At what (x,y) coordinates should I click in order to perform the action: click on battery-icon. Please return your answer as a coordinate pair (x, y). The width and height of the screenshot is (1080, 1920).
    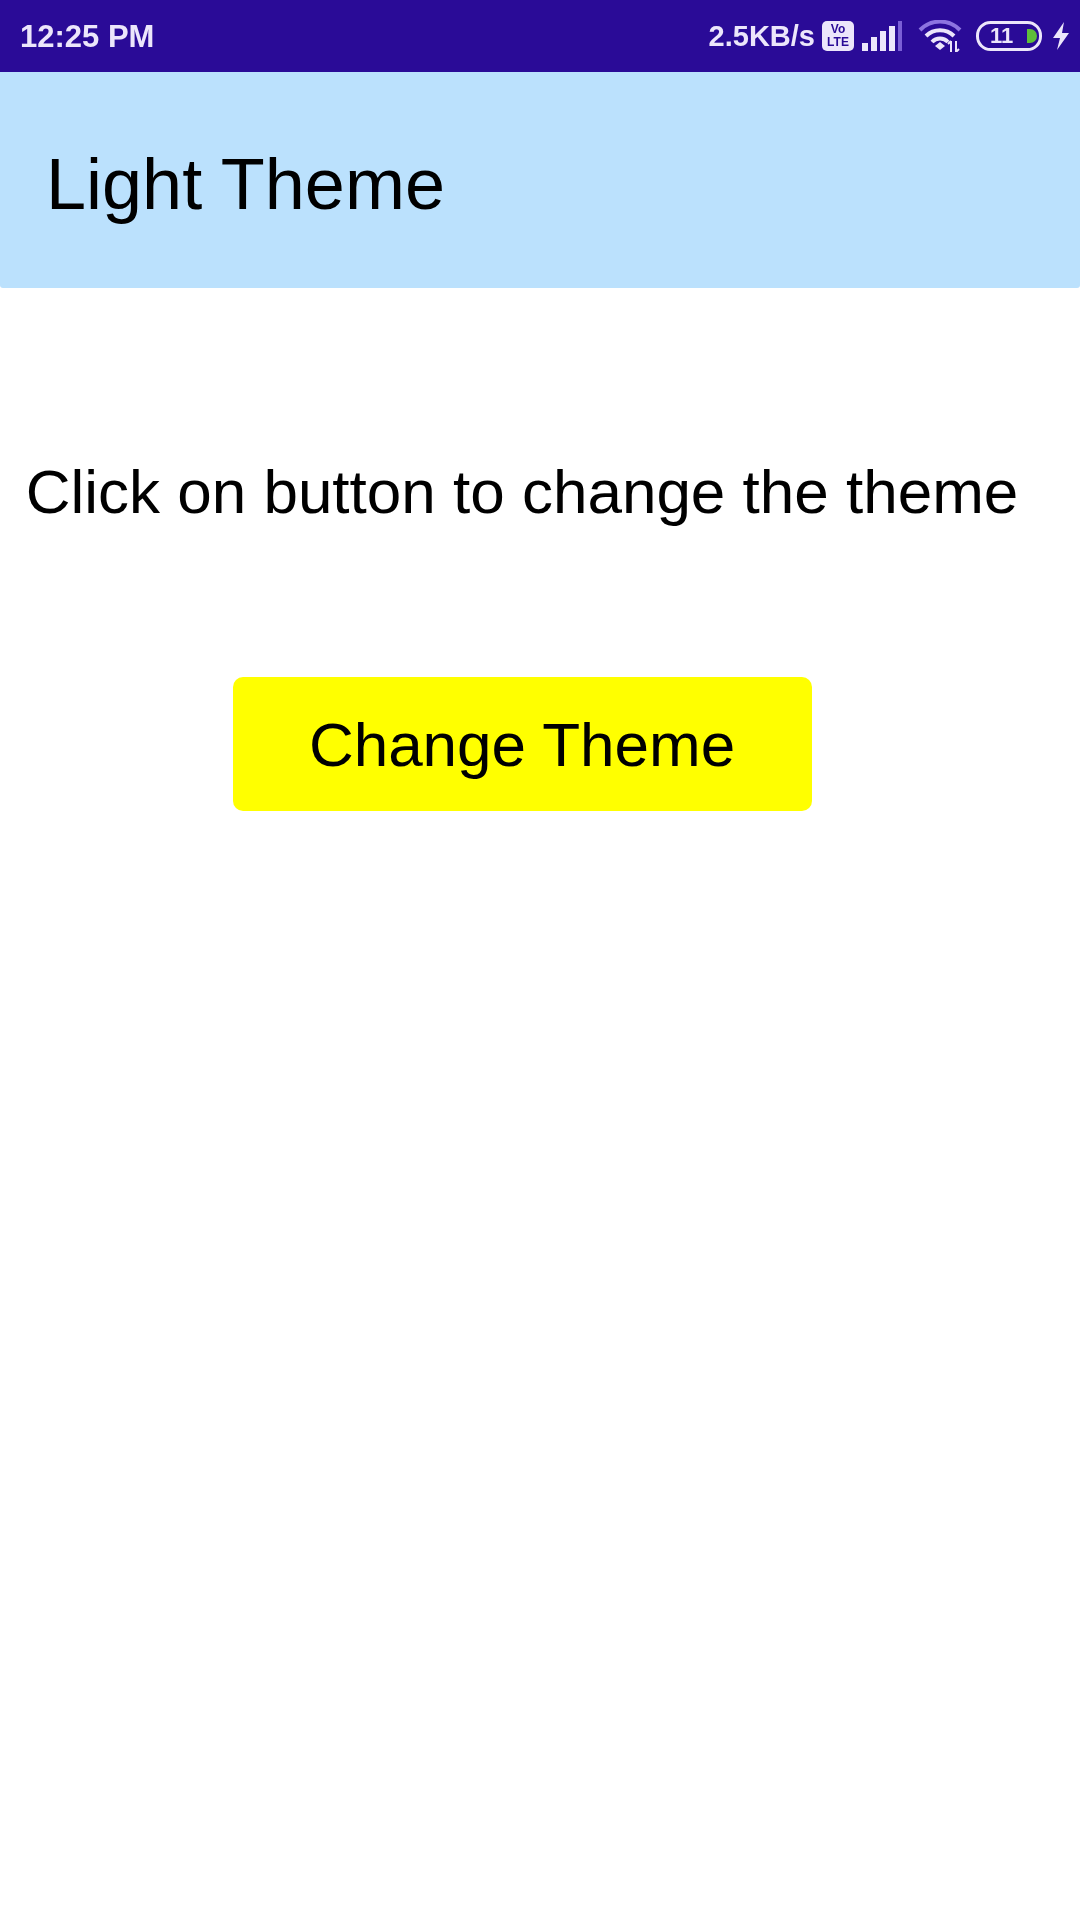
    Looking at the image, I should click on (1009, 36).